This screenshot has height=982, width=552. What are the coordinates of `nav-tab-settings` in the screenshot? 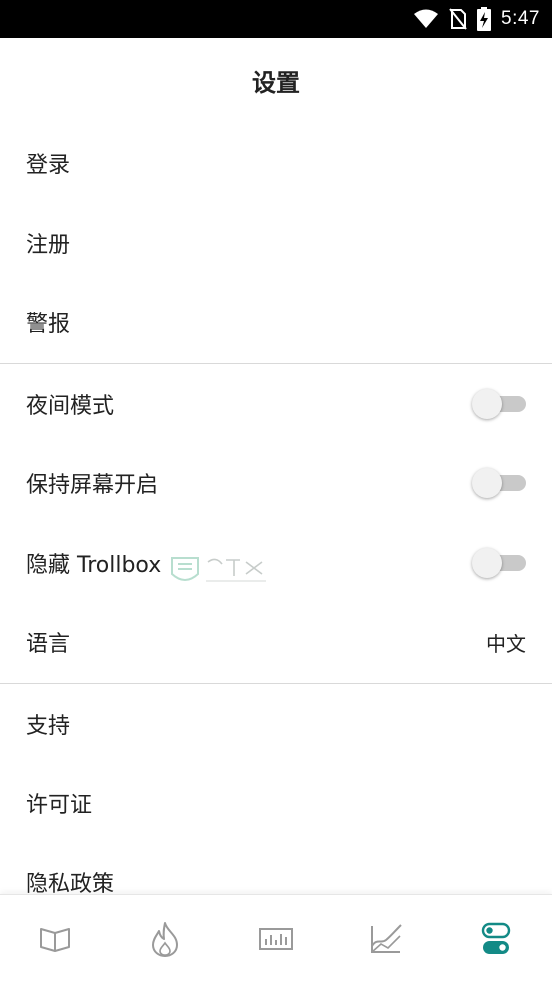 It's located at (496, 938).